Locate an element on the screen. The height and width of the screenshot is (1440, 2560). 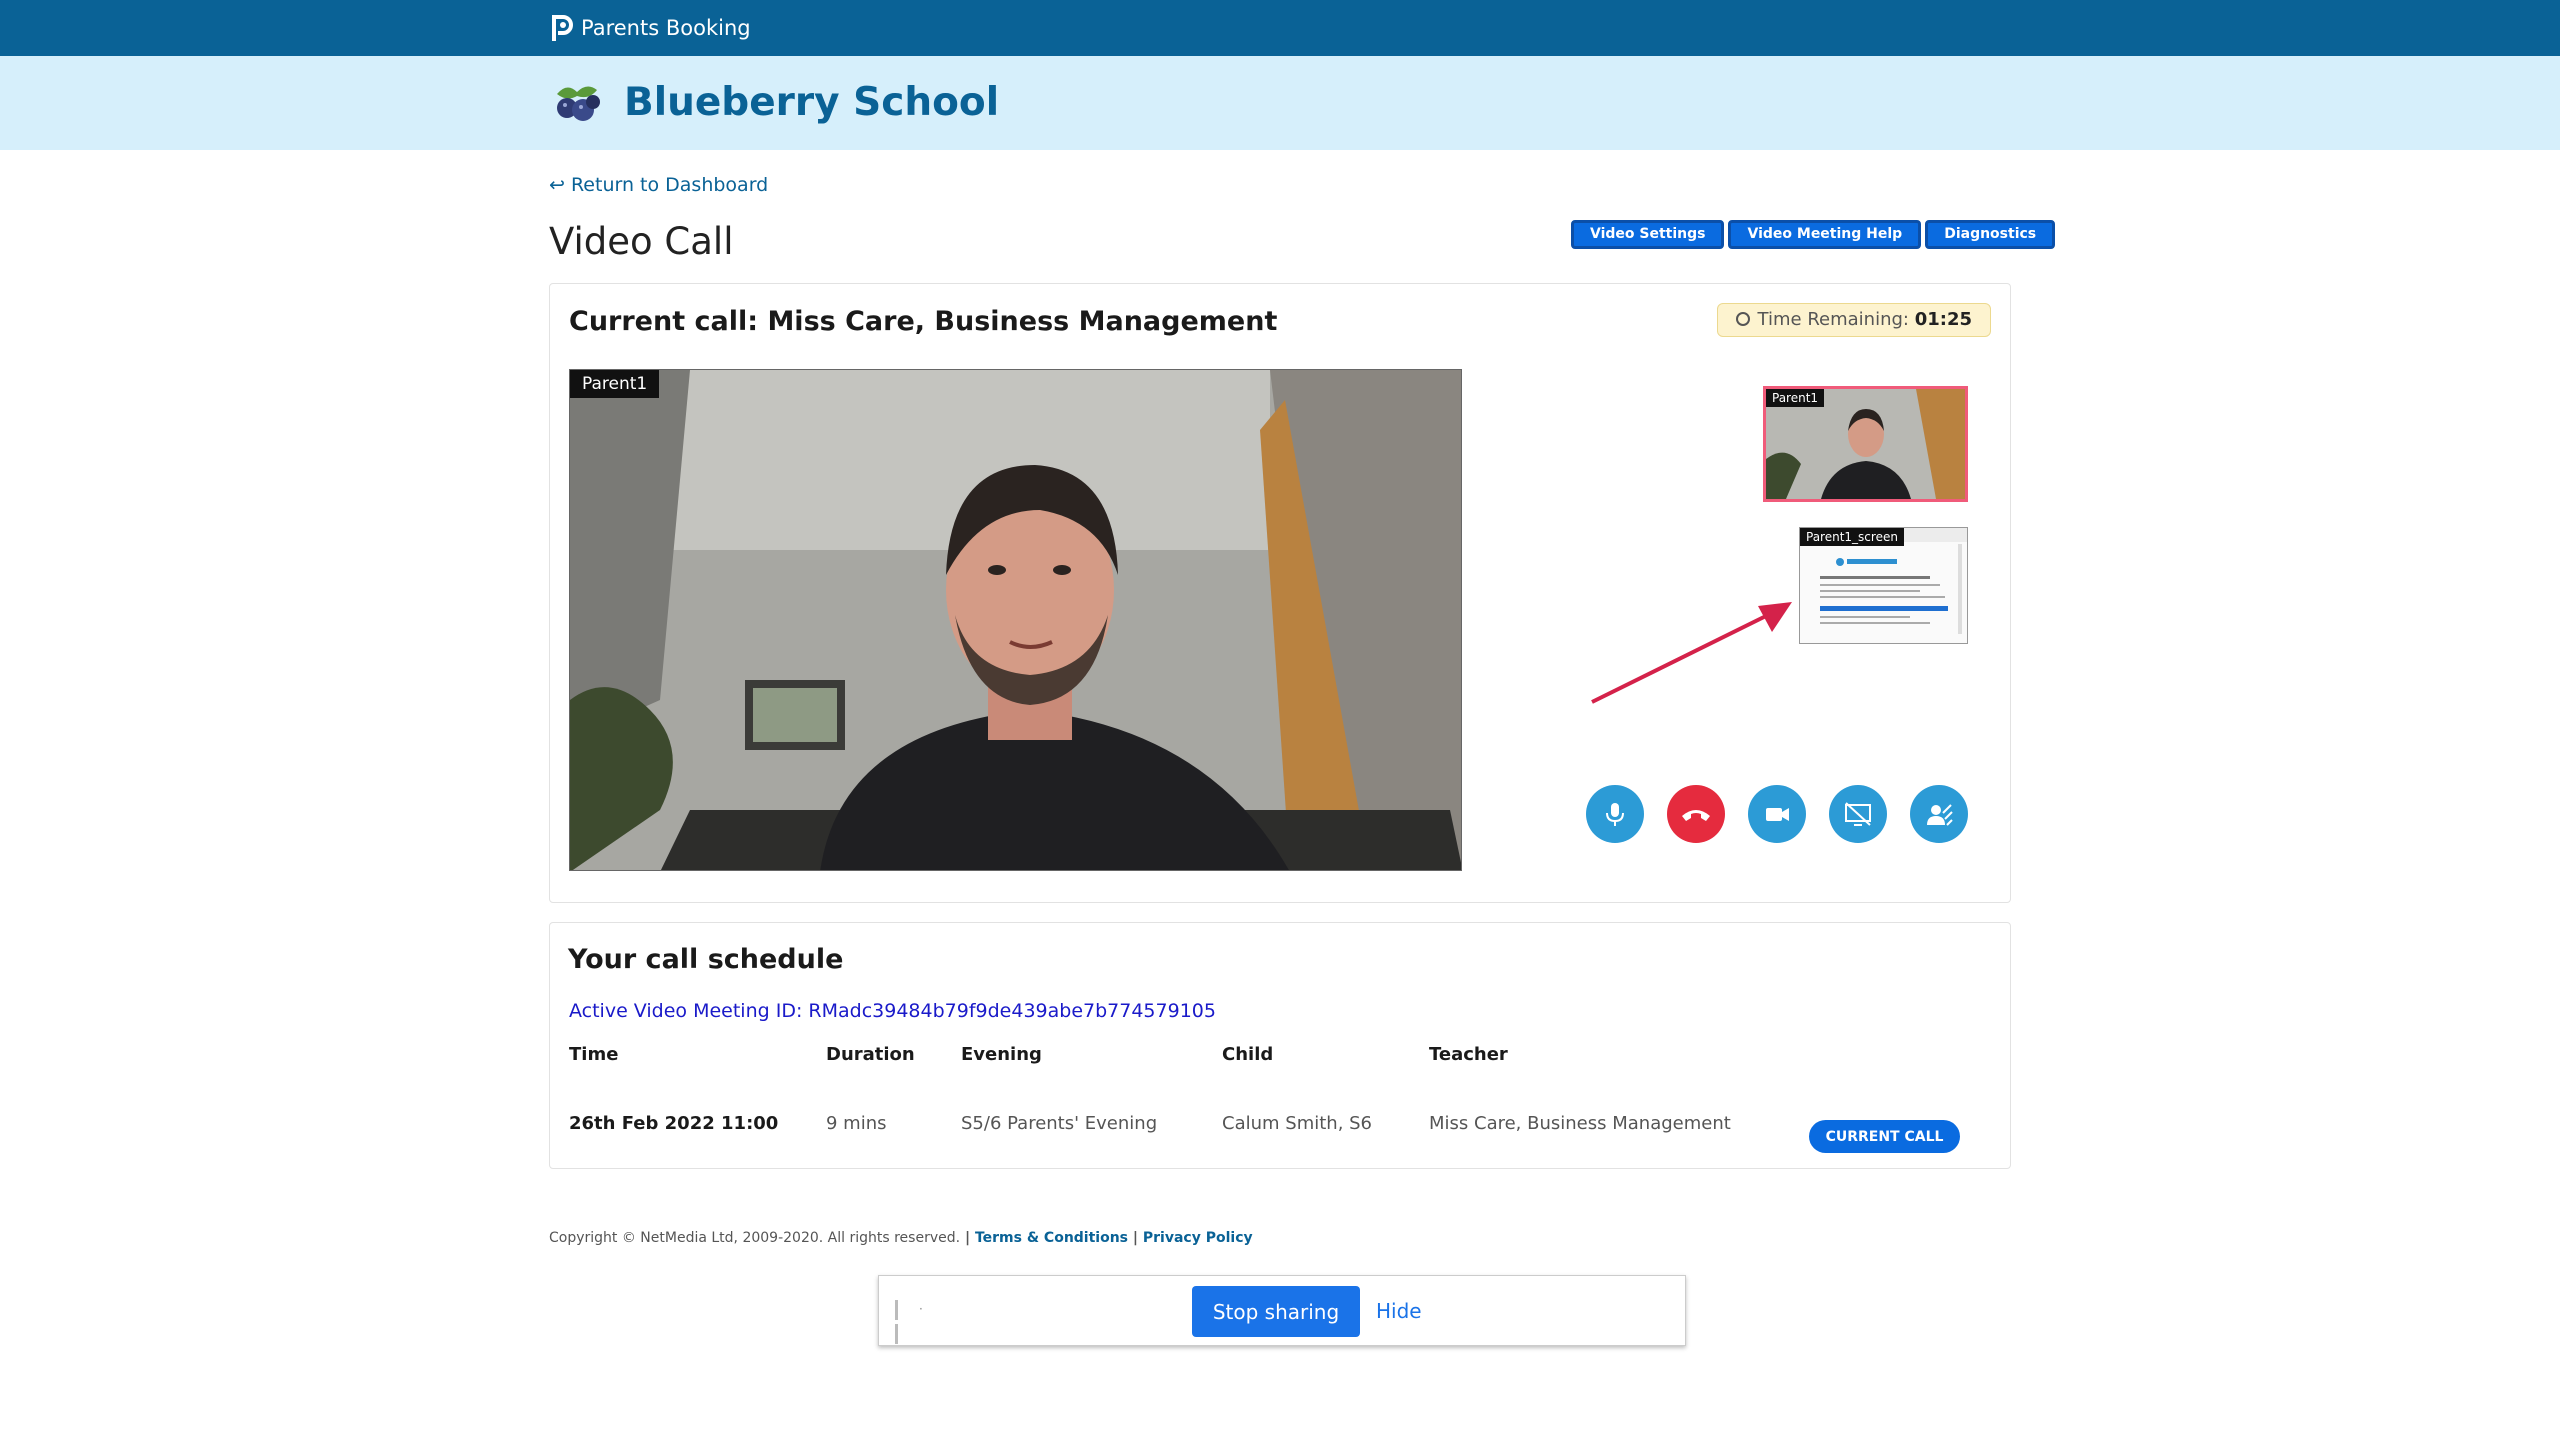
sharing-indicator: · is located at coordinates (921, 1309).